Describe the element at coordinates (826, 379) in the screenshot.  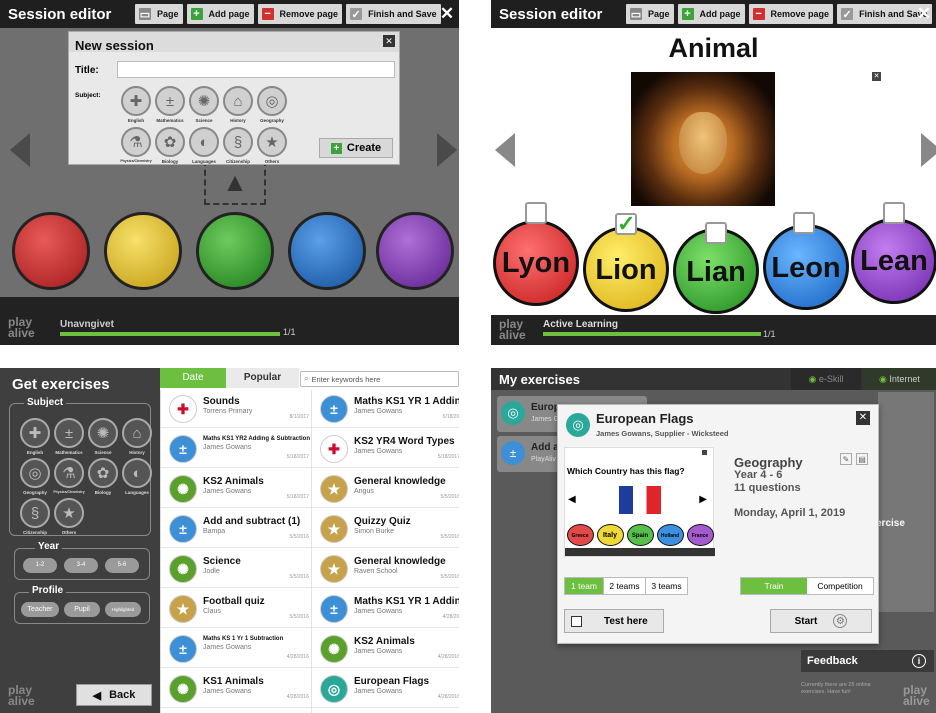
I see `e-skill-tab: ◉ e-Skill` at that location.